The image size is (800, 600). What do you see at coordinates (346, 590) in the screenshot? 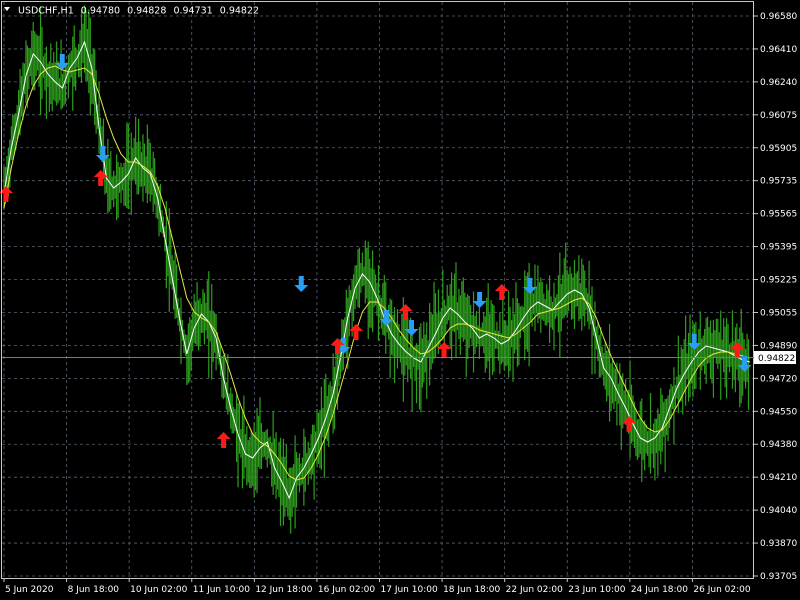
I see `time-tick-label: 16 Jun 02:00` at bounding box center [346, 590].